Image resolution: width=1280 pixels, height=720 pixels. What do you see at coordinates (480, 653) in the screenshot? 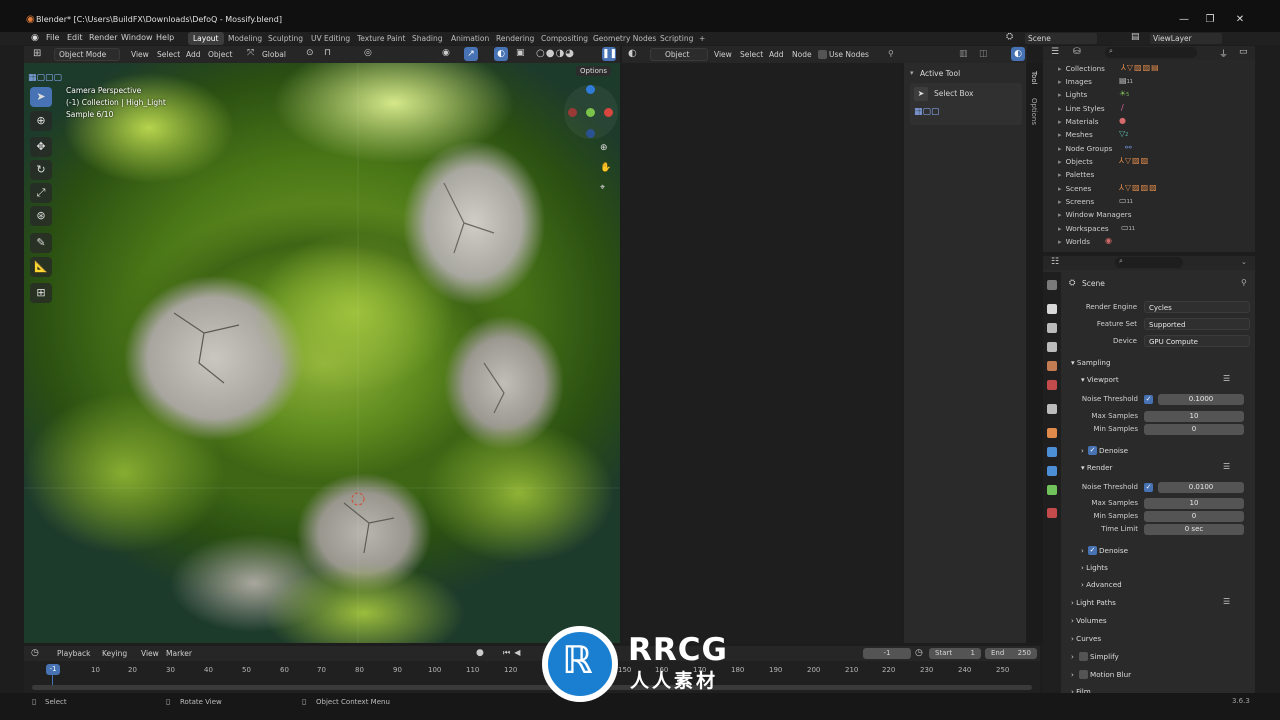
I see `record-icon: ●` at bounding box center [480, 653].